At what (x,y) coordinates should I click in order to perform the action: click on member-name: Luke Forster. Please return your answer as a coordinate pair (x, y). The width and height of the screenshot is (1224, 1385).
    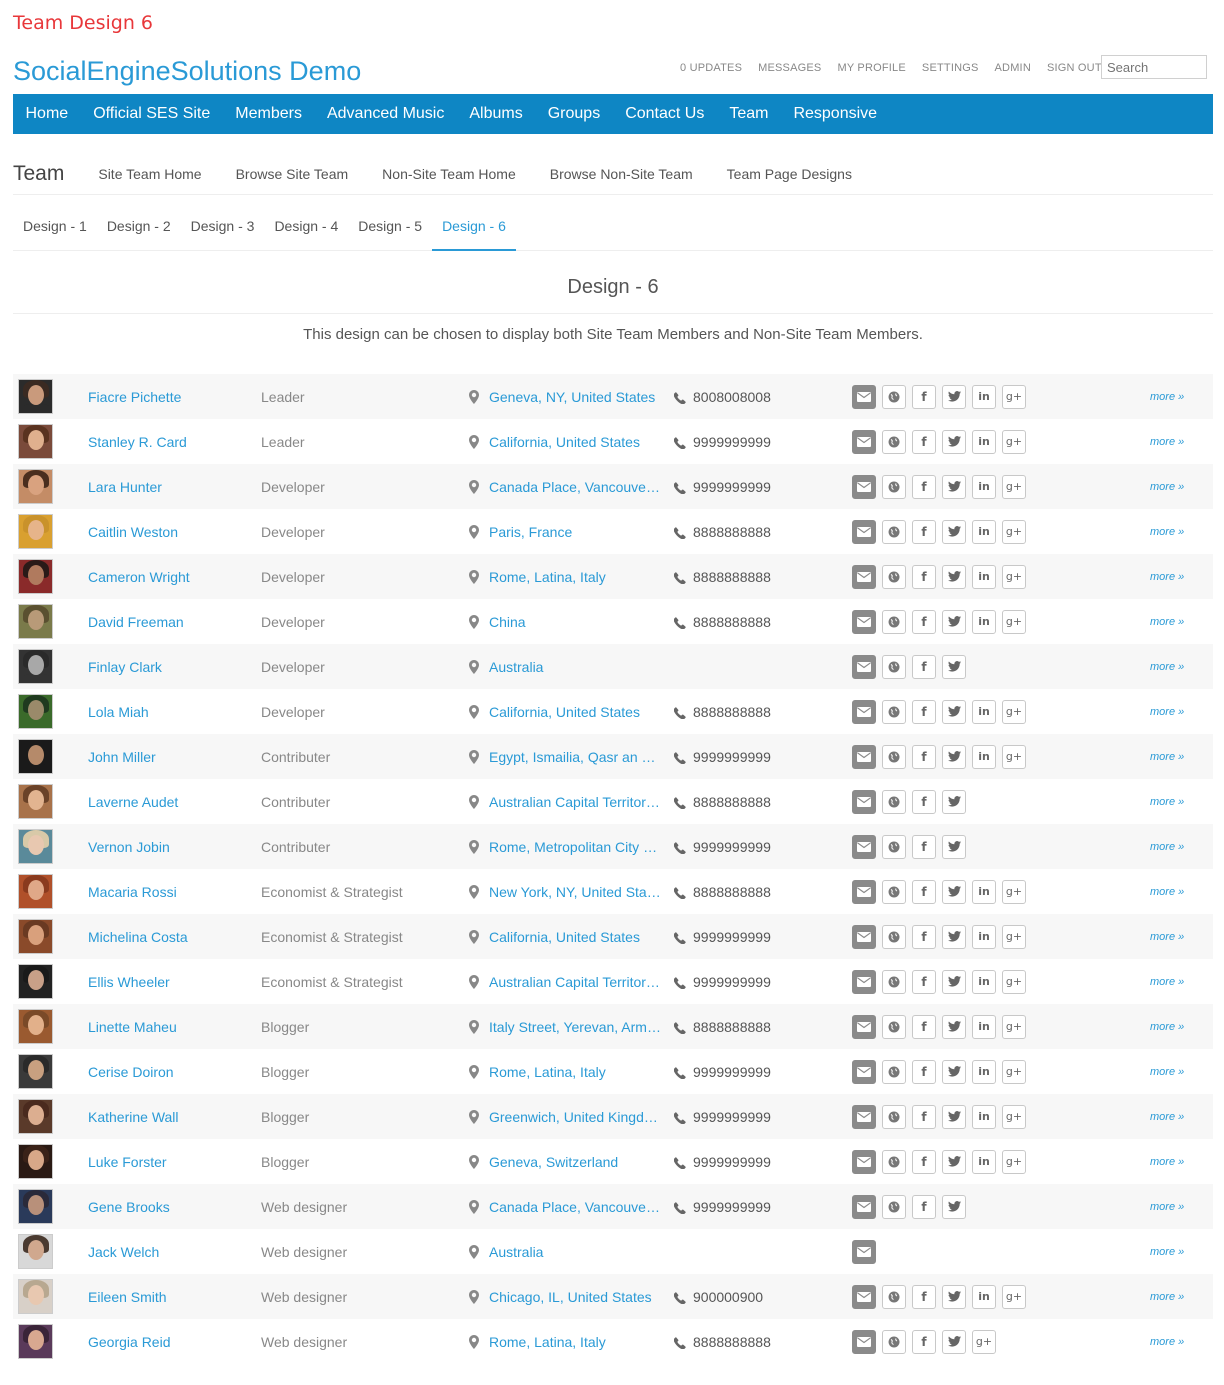
    Looking at the image, I should click on (127, 1162).